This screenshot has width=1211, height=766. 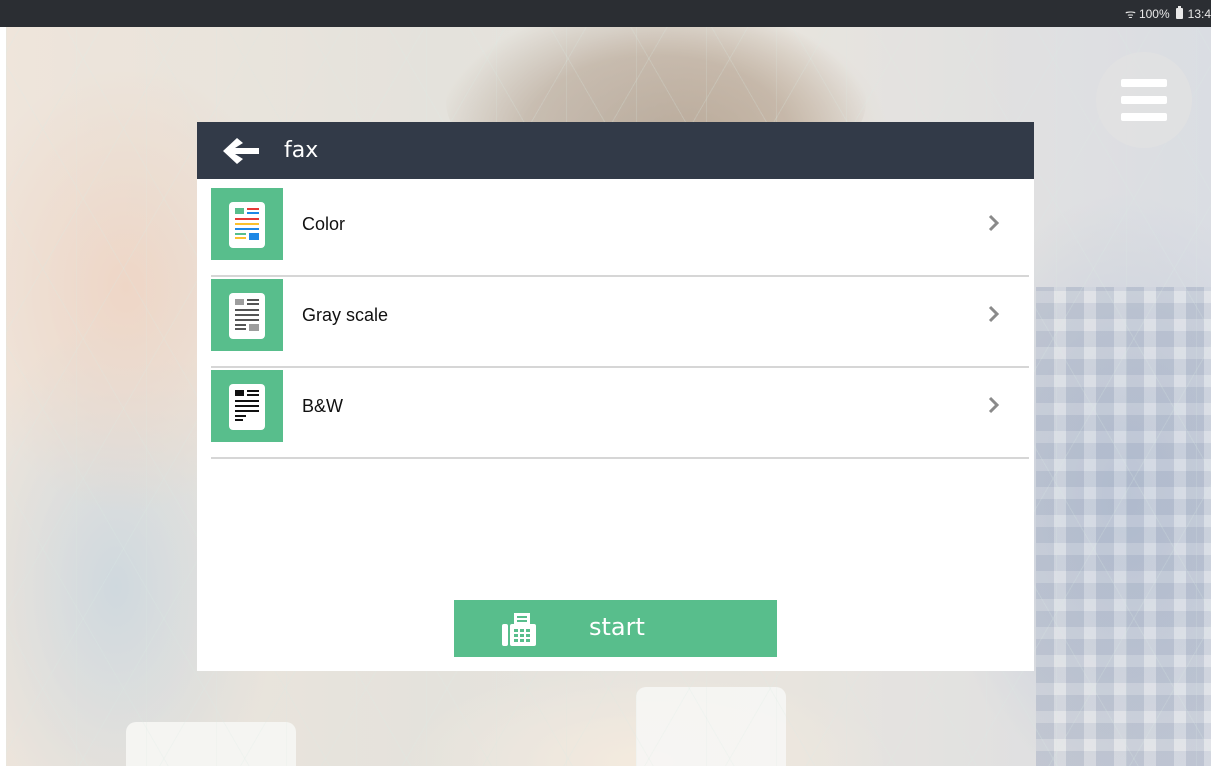 I want to click on option-grayscale: Gray scale, so click(x=620, y=322).